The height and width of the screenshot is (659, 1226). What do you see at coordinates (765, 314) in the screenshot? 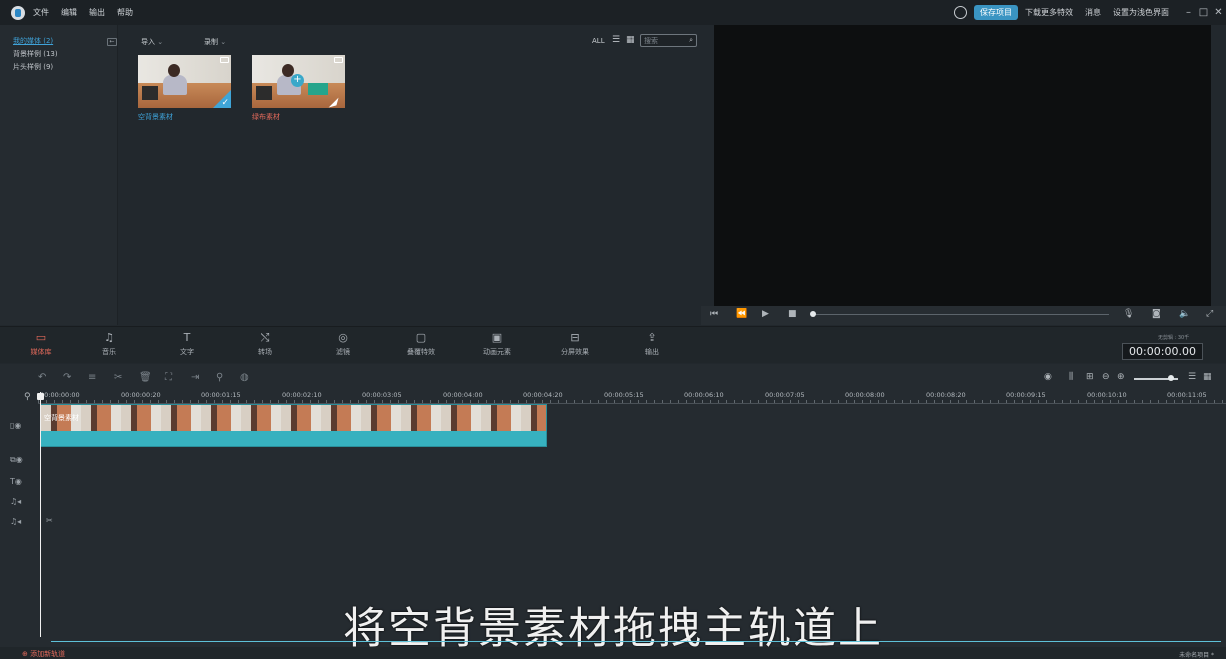
I see `play-icon: ▶` at bounding box center [765, 314].